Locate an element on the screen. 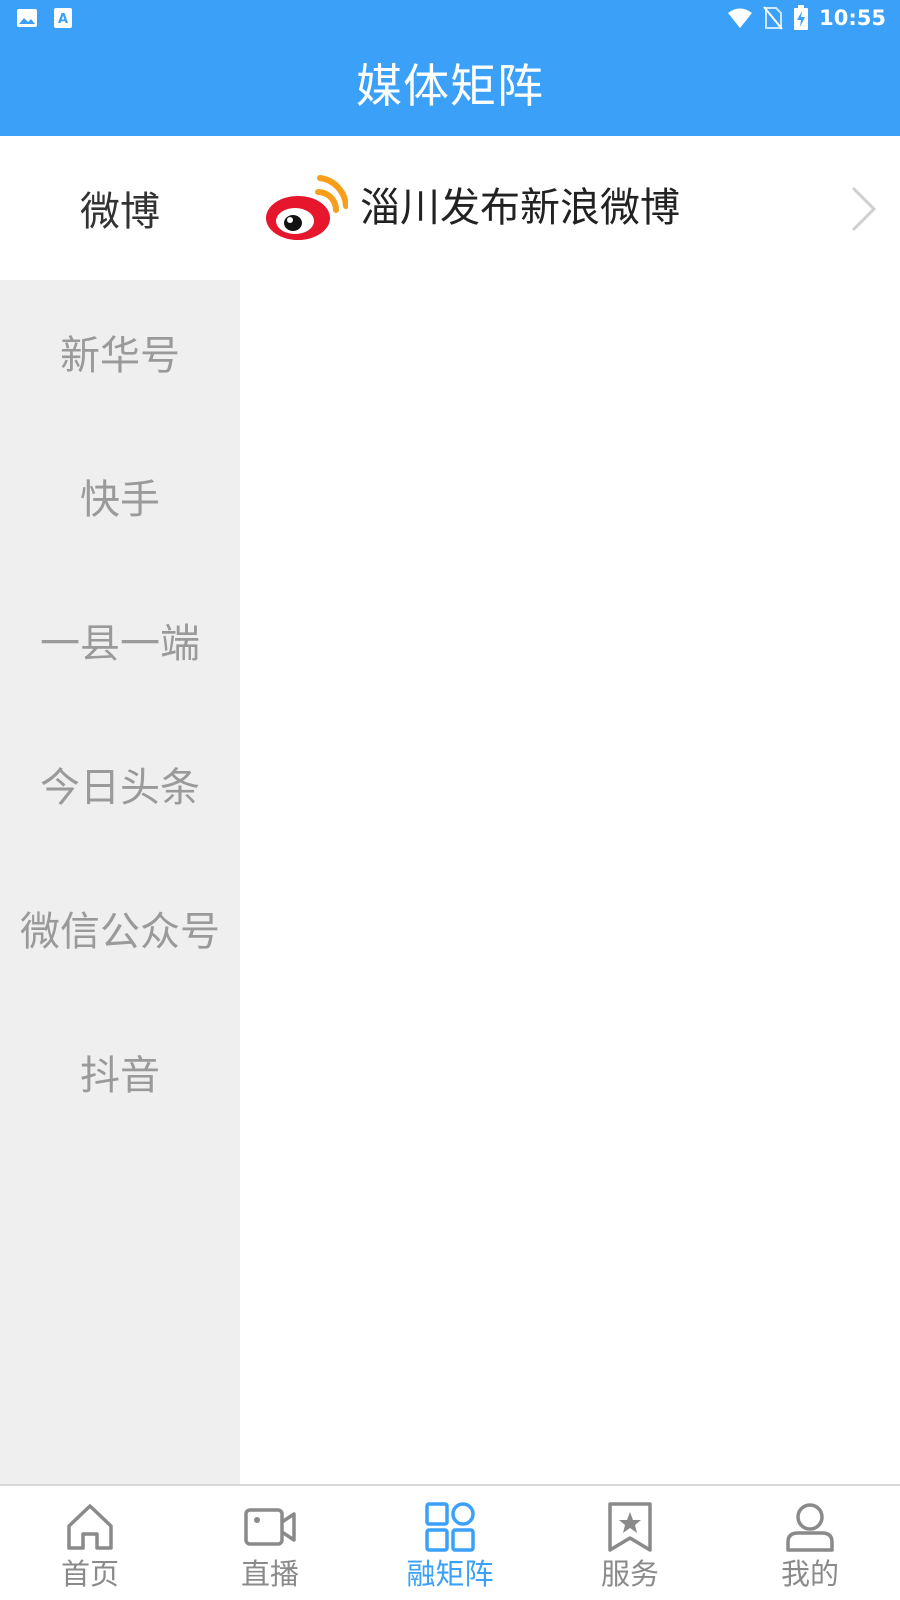 This screenshot has height=1600, width=900. sidebar-item-douyin: 抖音 is located at coordinates (120, 1072).